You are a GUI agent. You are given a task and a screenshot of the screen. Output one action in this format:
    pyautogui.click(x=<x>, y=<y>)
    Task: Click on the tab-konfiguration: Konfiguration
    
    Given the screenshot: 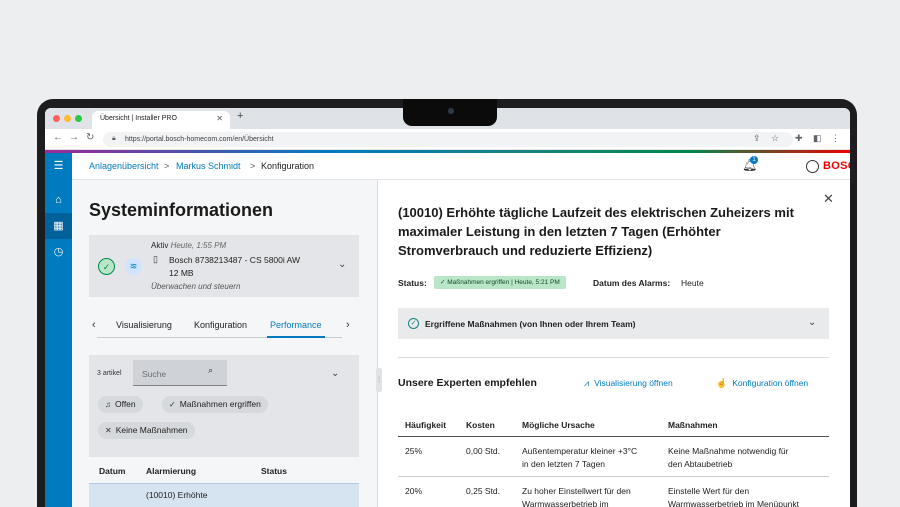 What is the action you would take?
    pyautogui.click(x=220, y=325)
    